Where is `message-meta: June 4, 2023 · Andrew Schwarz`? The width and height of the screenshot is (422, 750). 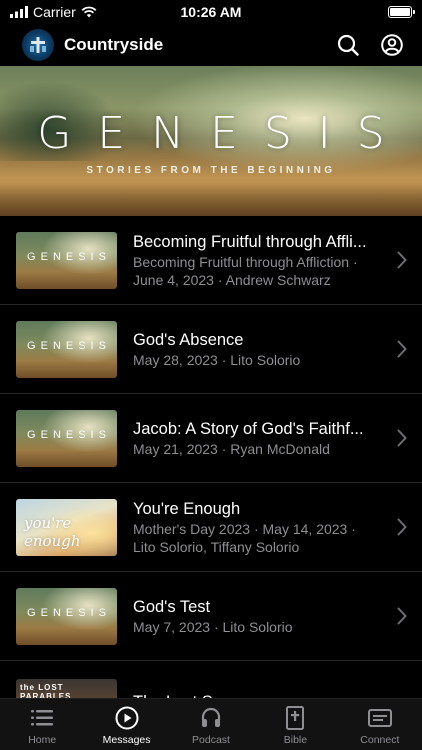 message-meta: June 4, 2023 · Andrew Schwarz is located at coordinates (232, 280).